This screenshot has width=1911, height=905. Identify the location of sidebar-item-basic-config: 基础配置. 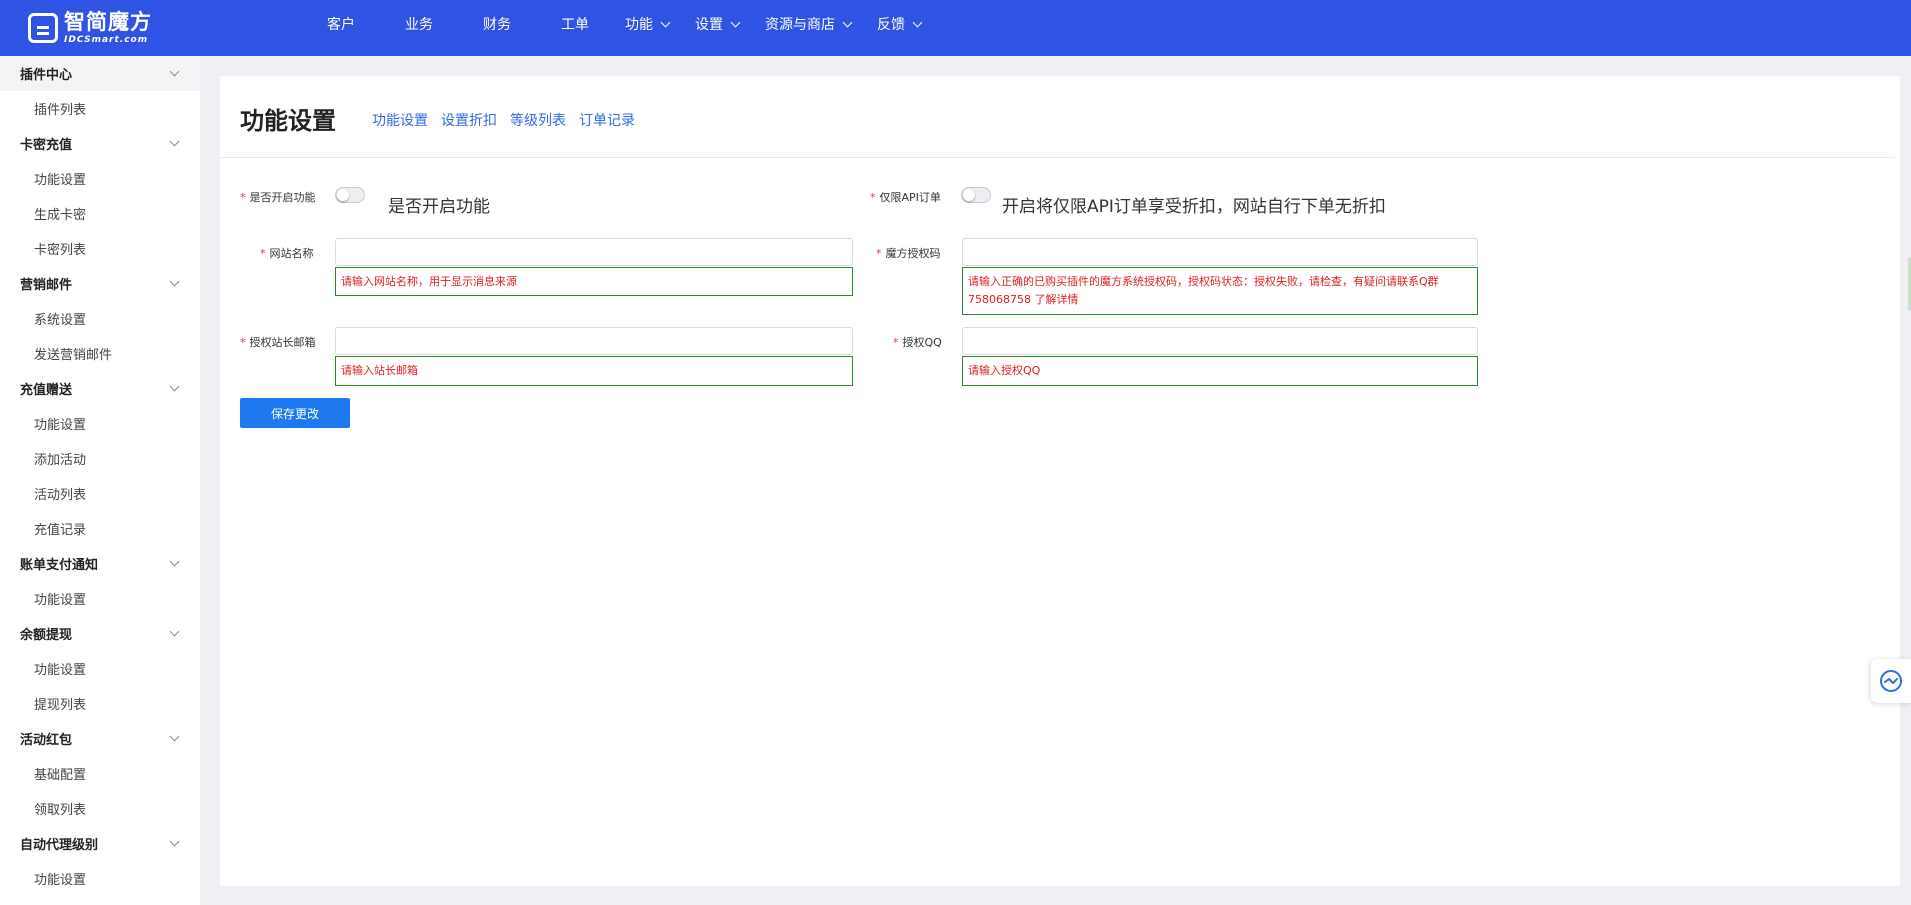
(100, 773).